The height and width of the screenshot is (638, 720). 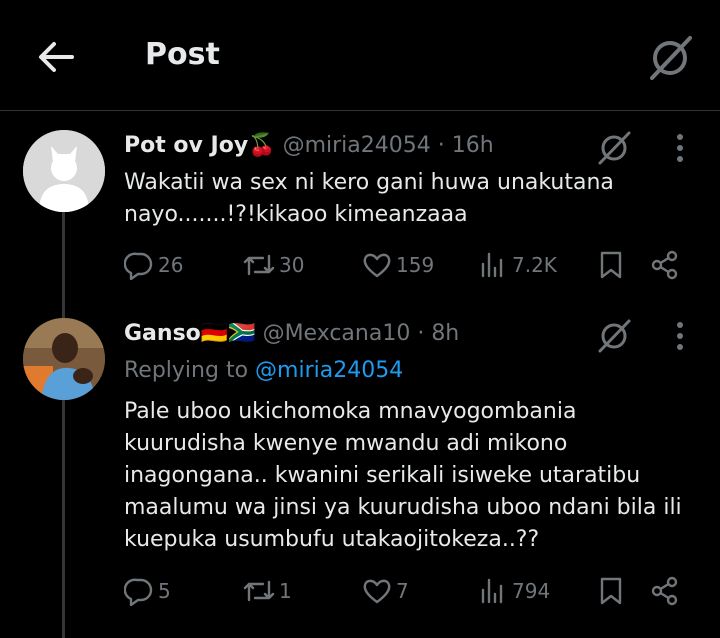 I want to click on view-count: 7.2K, so click(x=534, y=265).